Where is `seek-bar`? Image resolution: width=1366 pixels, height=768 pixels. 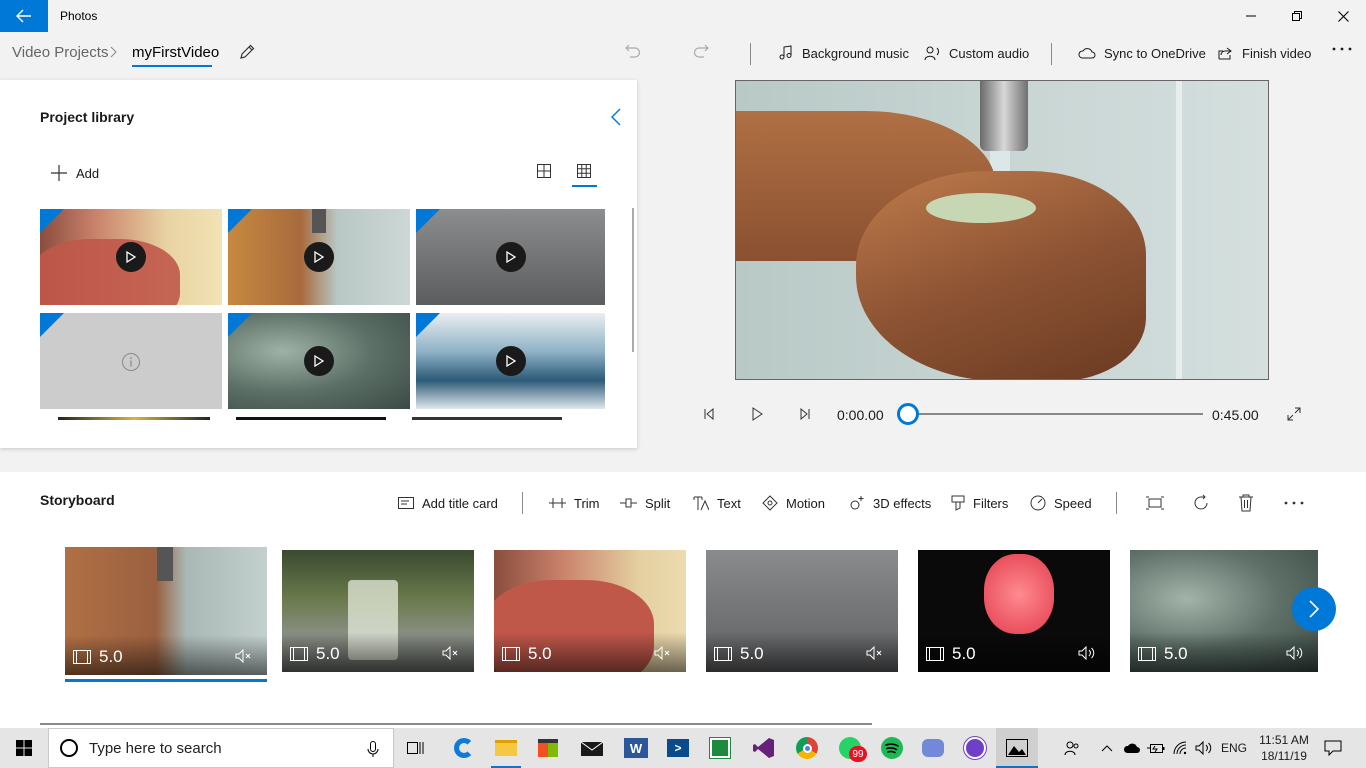
seek-bar is located at coordinates (1050, 414).